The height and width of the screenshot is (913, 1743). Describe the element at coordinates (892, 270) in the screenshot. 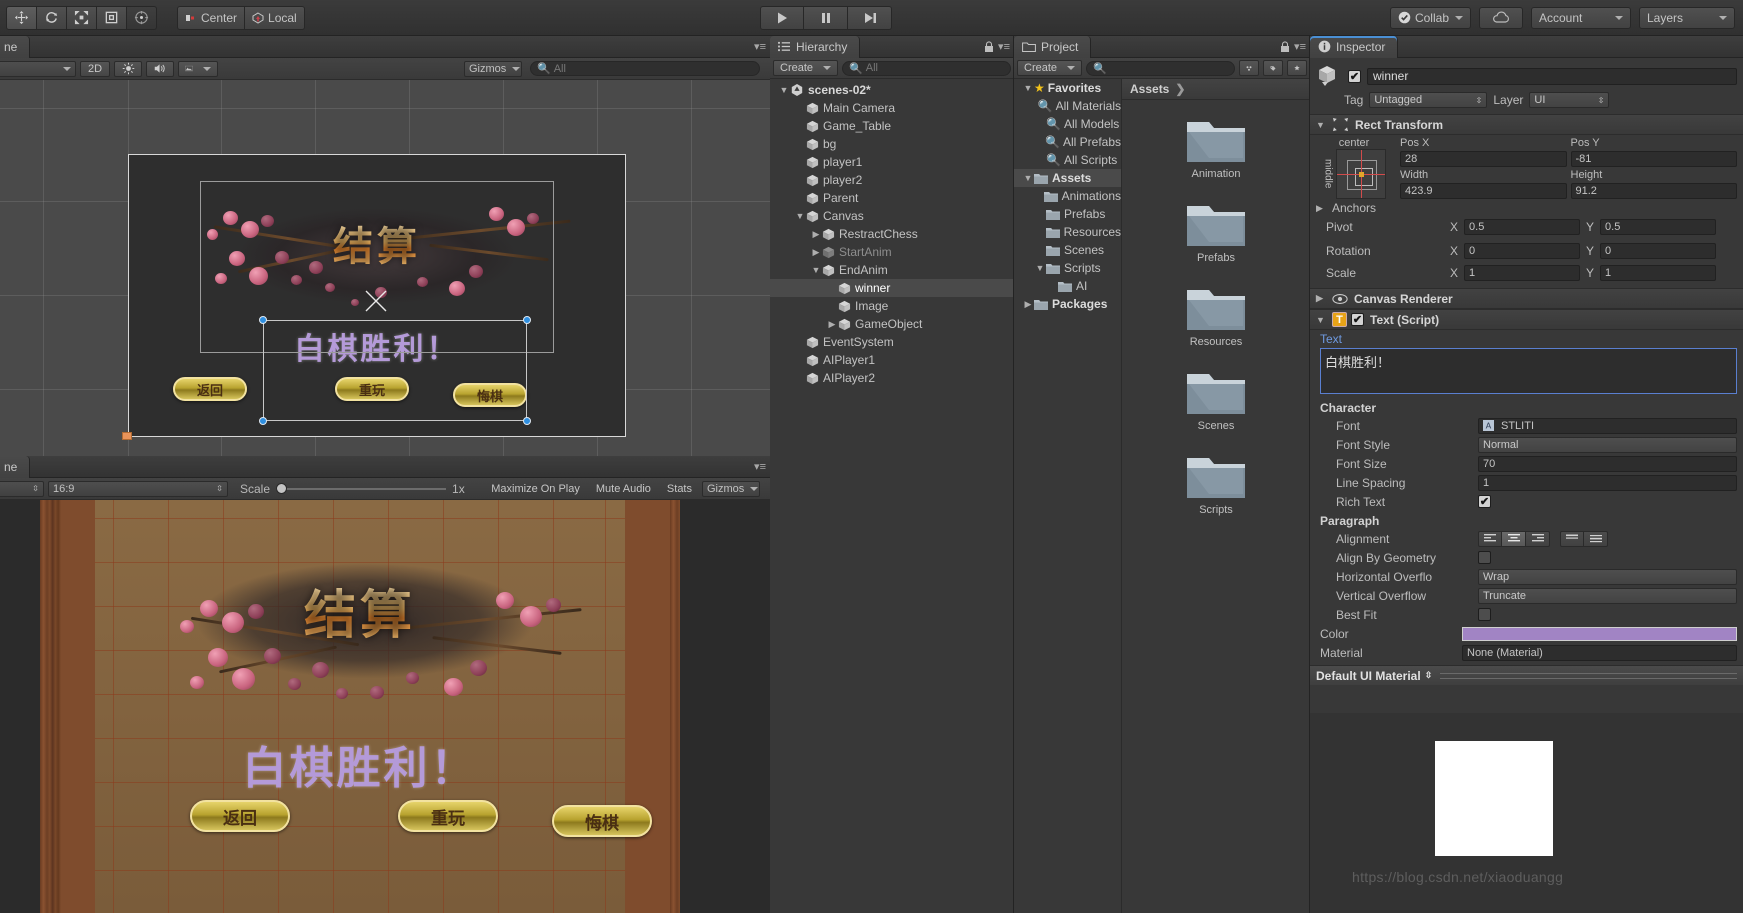

I see `hierarchy-item-endanim: ▼ EndAnim` at that location.